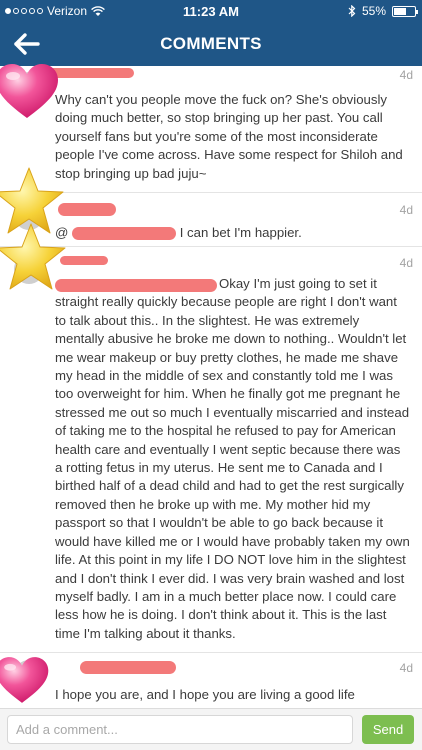 The width and height of the screenshot is (422, 750). I want to click on star-sticker-icon, so click(33, 256).